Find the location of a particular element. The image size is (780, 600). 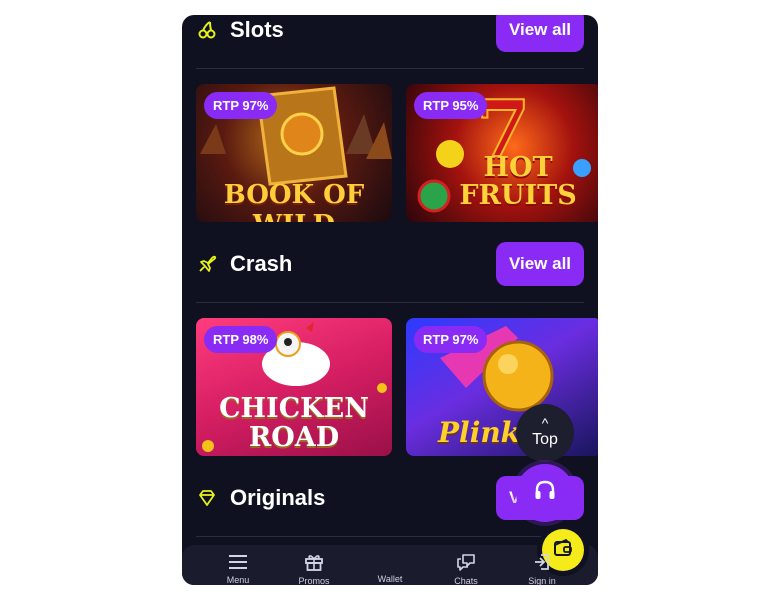

scroll-to-top-button: ^ Top is located at coordinates (545, 433).